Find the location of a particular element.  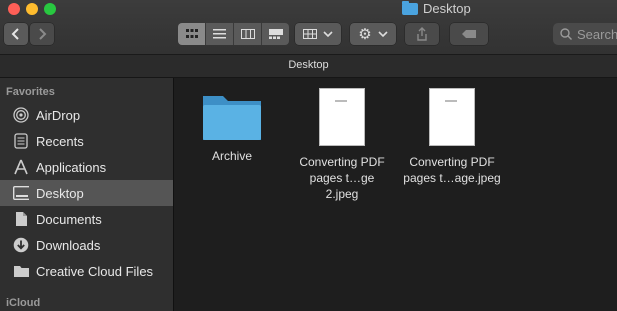

path-title: Desktop is located at coordinates (308, 65).